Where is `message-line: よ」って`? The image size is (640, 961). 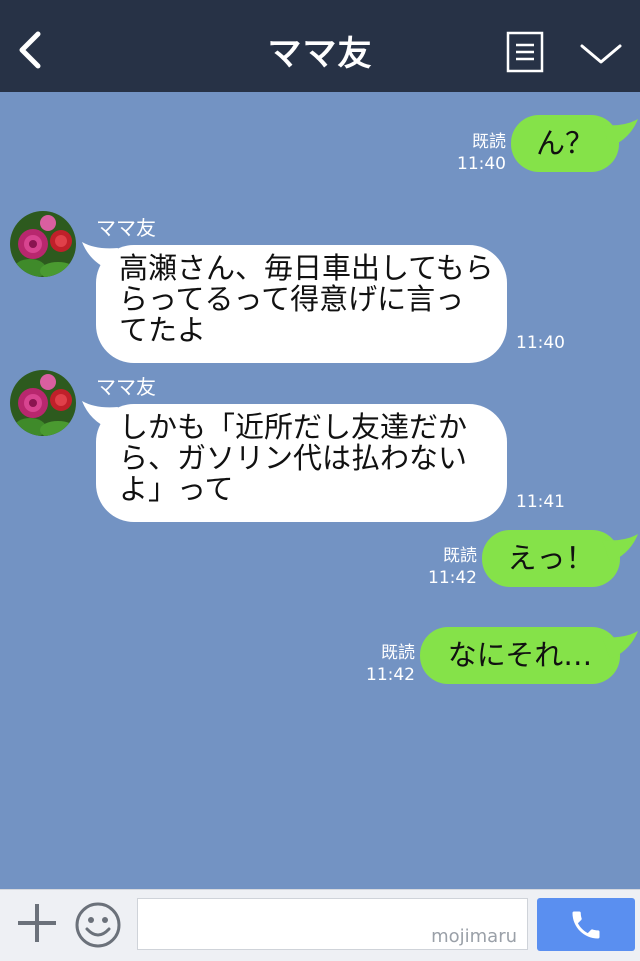 message-line: よ」って is located at coordinates (176, 489).